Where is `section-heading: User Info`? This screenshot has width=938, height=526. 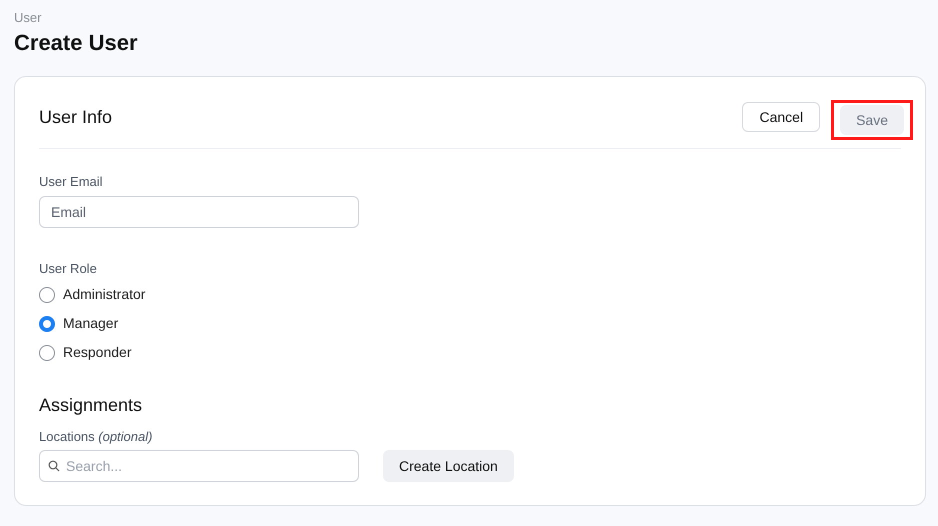
section-heading: User Info is located at coordinates (75, 117).